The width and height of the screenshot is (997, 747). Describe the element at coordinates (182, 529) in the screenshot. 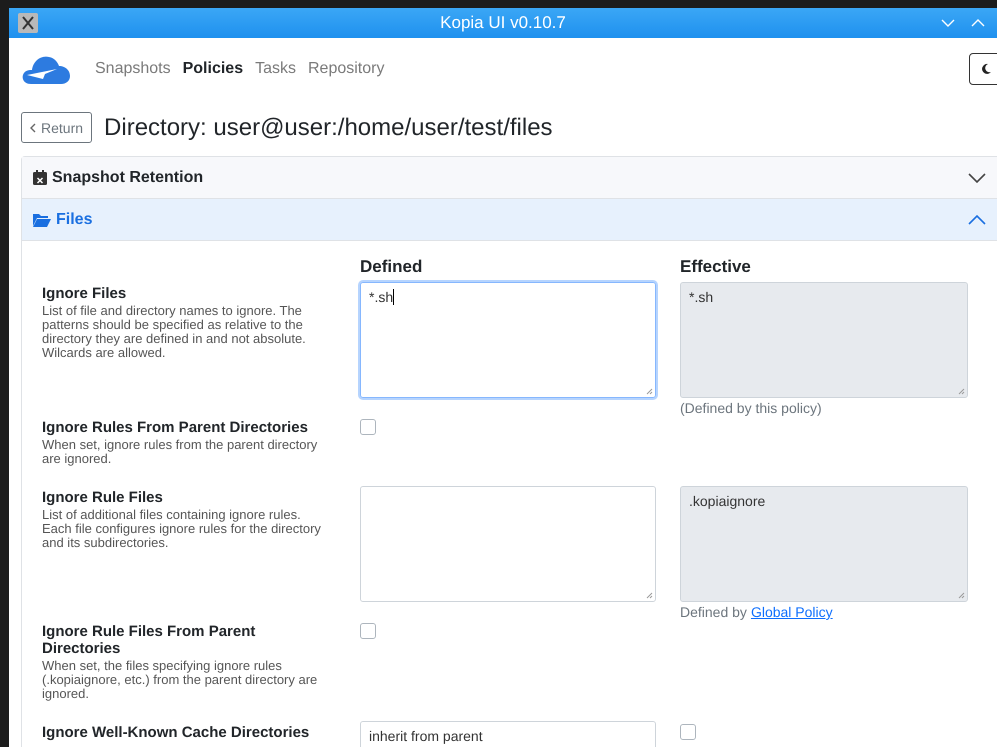

I see `setting-description: List of additional files containing ignore rules. Each file configures ignore rules for the directory and its subdirectories.` at that location.